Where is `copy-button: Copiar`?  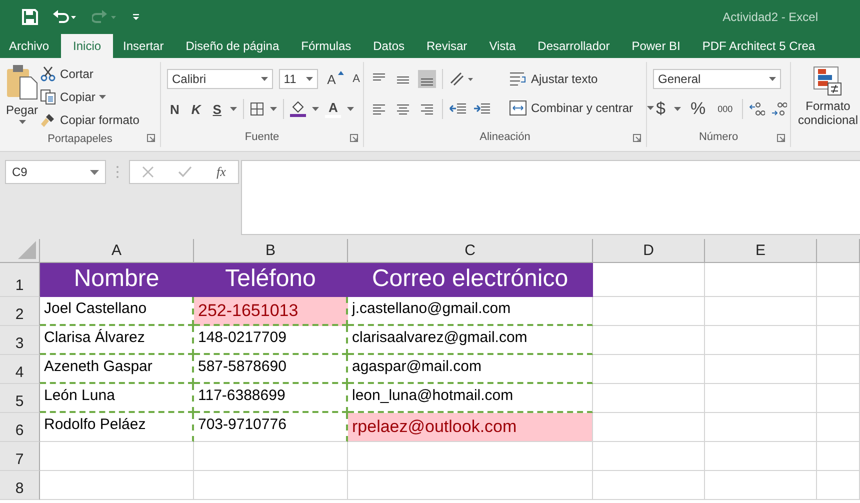 copy-button: Copiar is located at coordinates (90, 96).